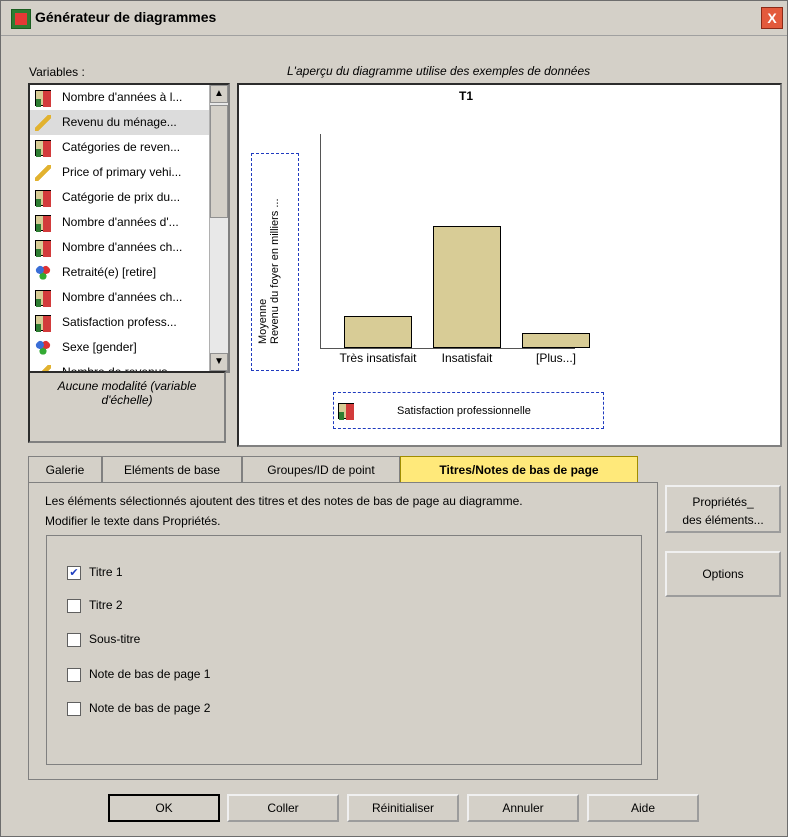 The image size is (788, 837). Describe the element at coordinates (74, 573) in the screenshot. I see `checkbox-titre-1: ✔` at that location.